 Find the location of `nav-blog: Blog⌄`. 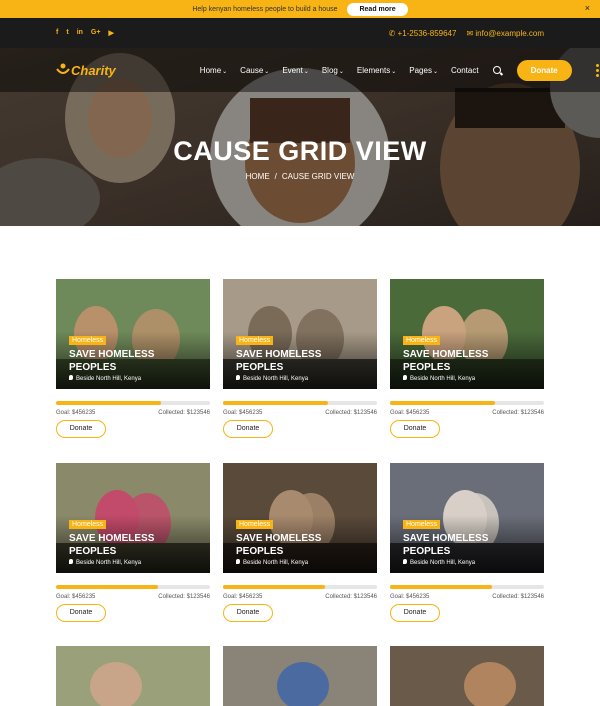

nav-blog: Blog⌄ is located at coordinates (333, 70).